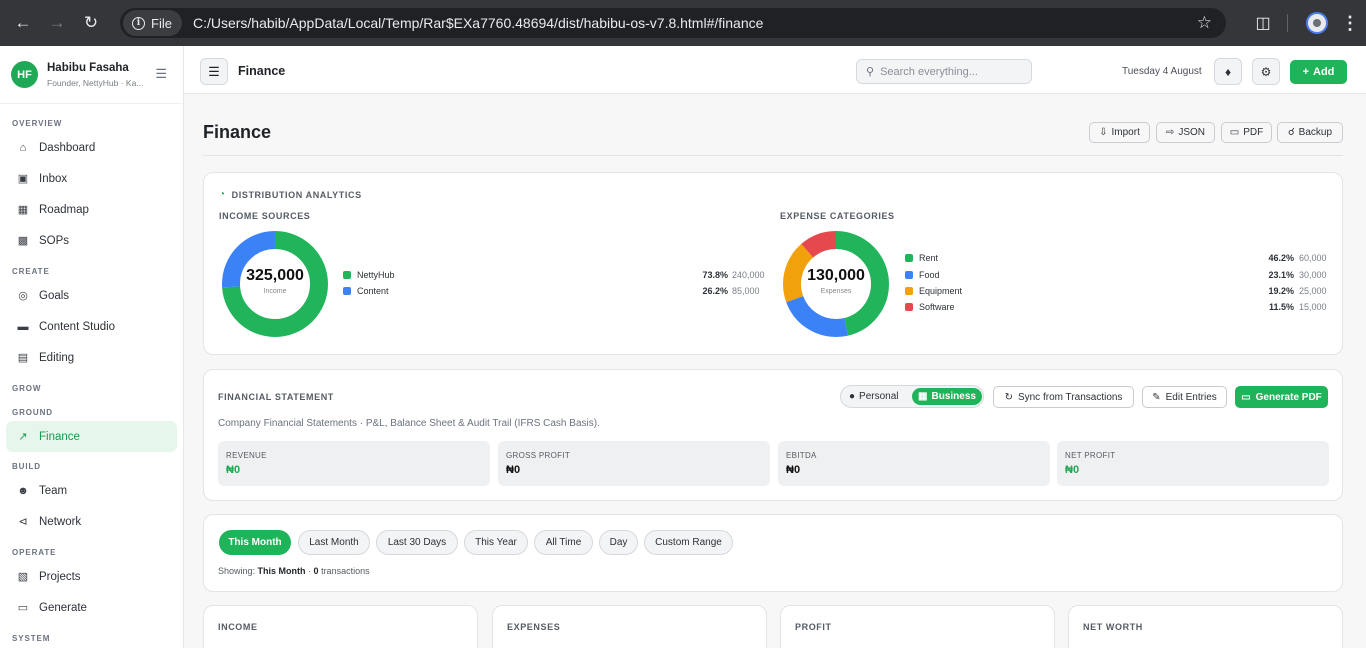  What do you see at coordinates (1191, 397) in the screenshot?
I see `edit-label: Edit Entries` at bounding box center [1191, 397].